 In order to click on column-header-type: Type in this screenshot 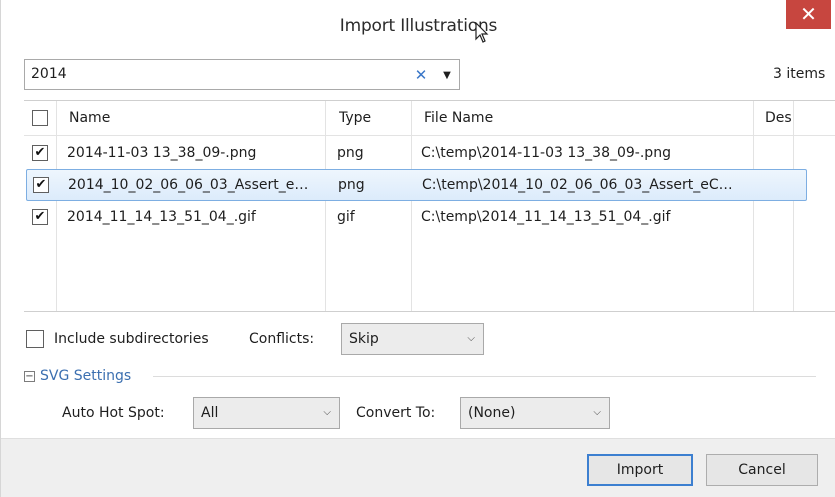, I will do `click(374, 118)`.